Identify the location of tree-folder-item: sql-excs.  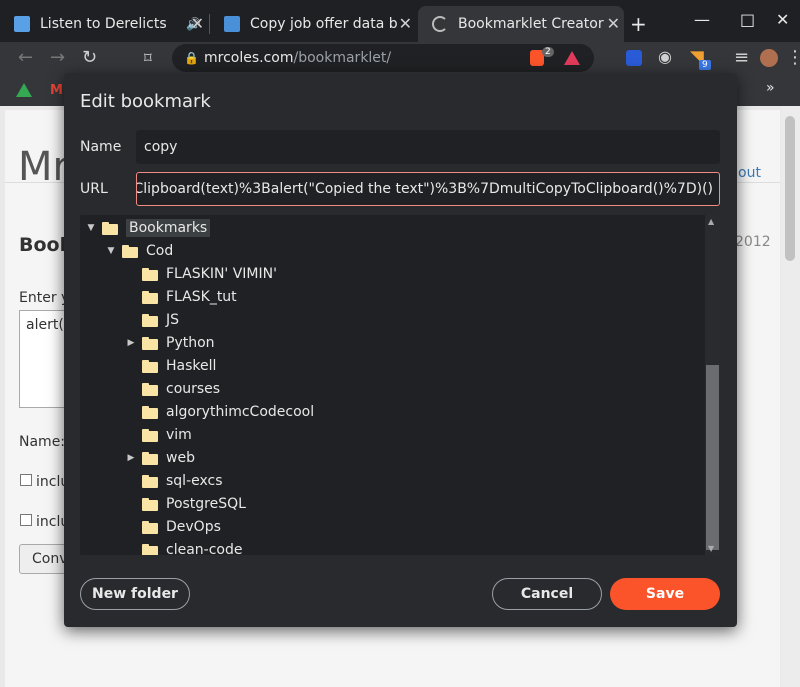
(173, 481).